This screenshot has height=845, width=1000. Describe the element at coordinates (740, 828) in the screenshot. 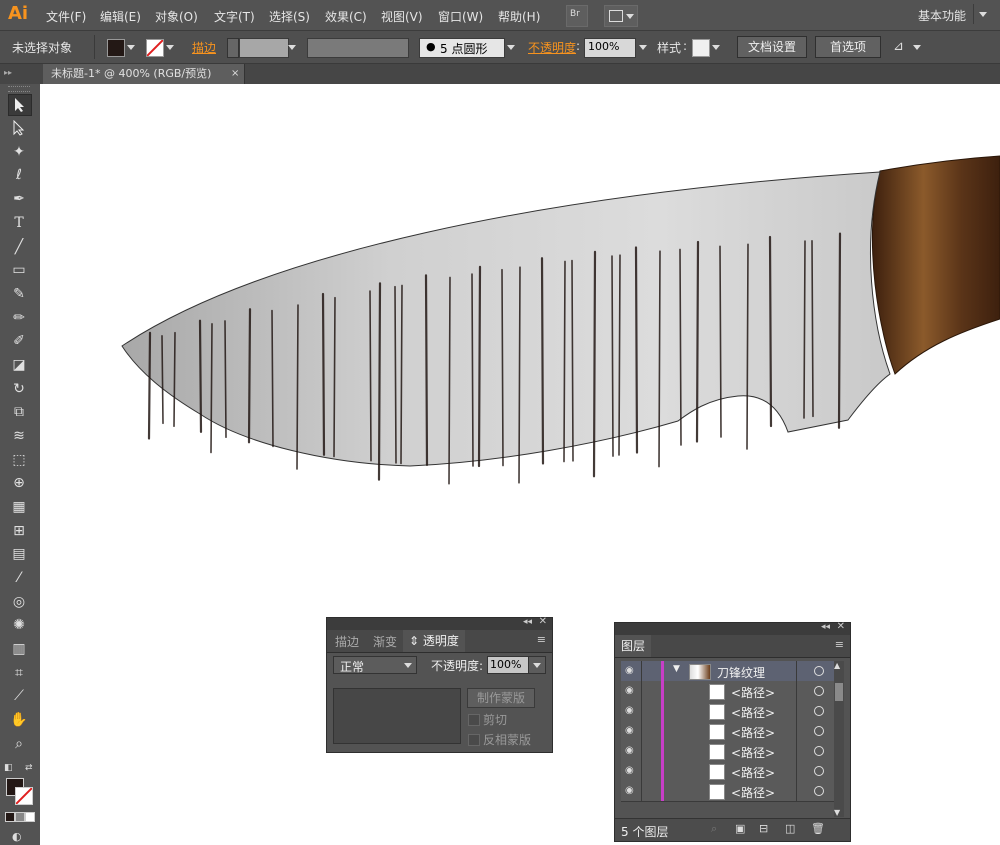

I see `clipping-mask-icon: ▣` at that location.